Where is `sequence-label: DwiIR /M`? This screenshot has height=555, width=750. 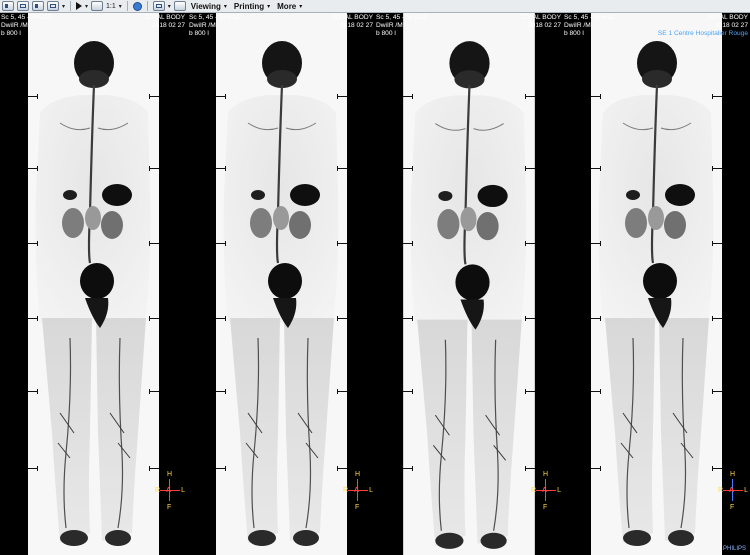
sequence-label: DwiIR /M is located at coordinates (202, 25).